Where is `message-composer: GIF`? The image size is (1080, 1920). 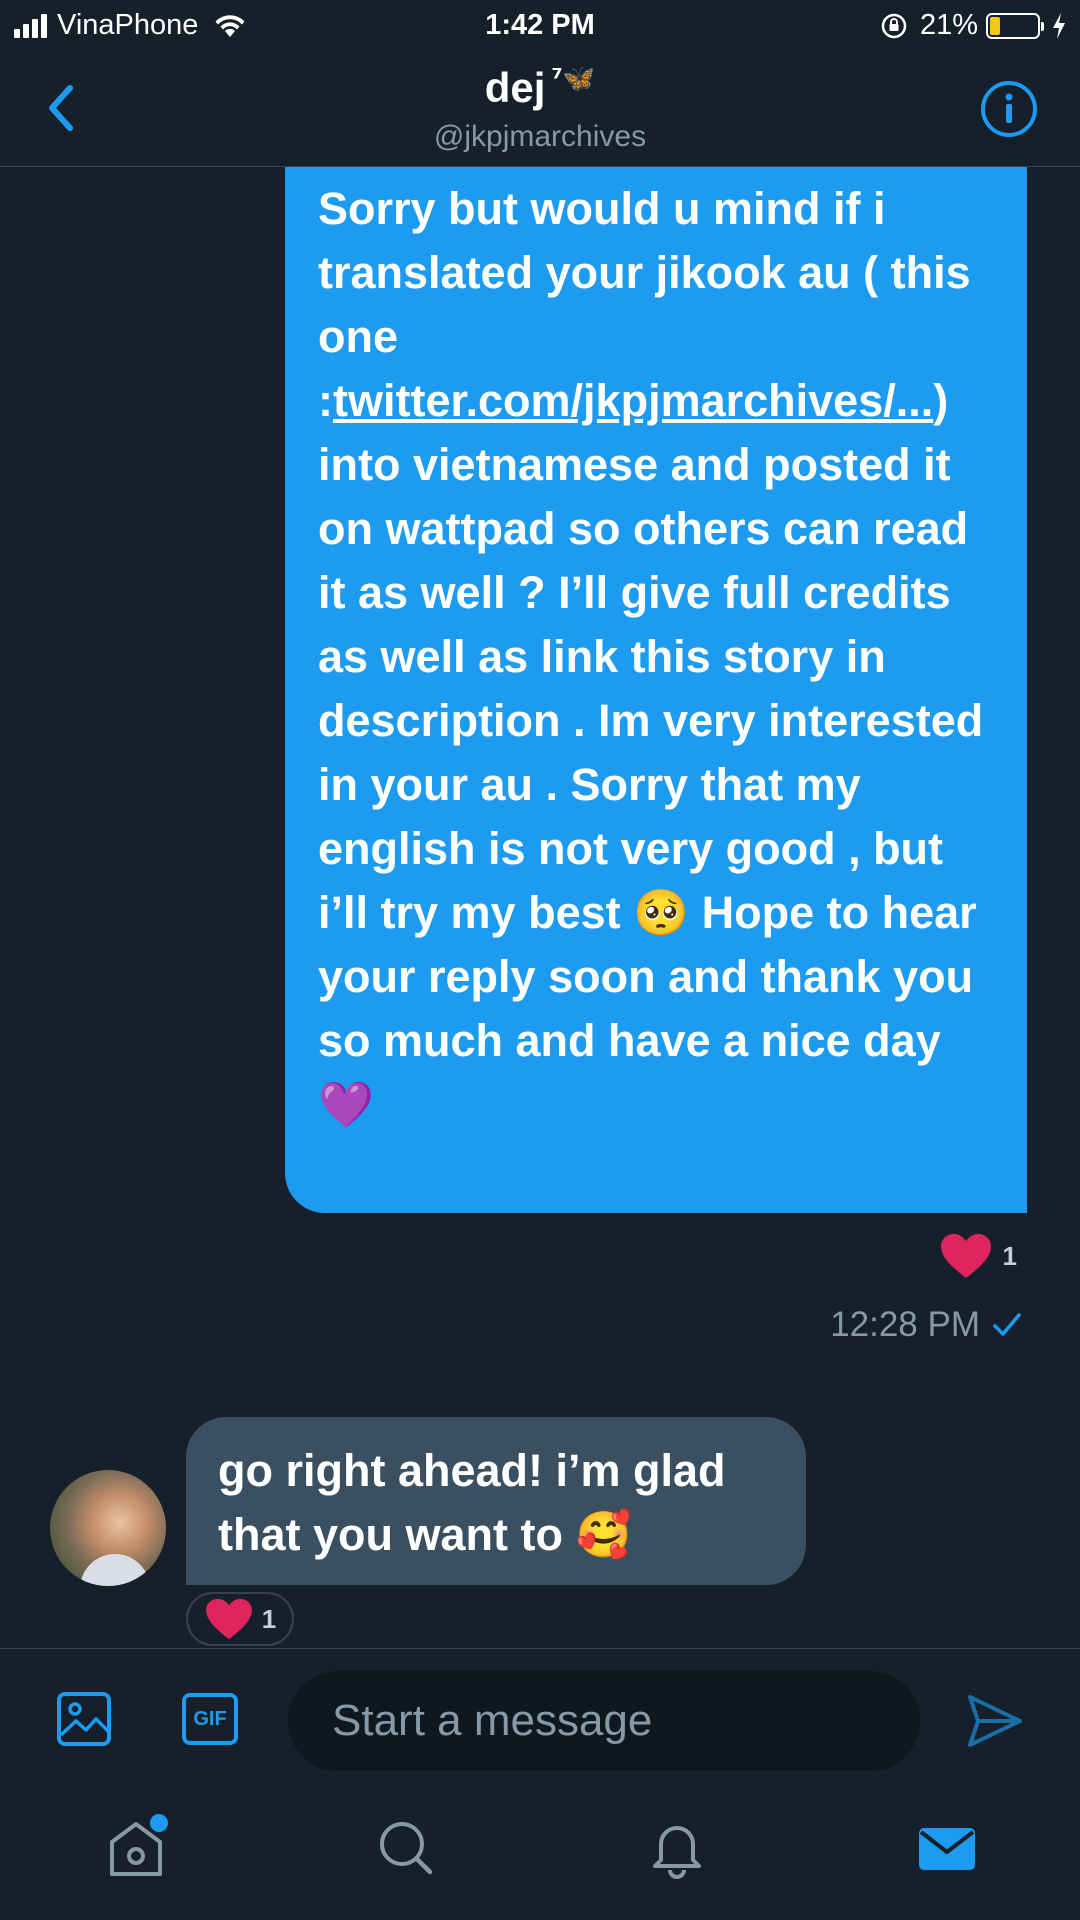
message-composer: GIF is located at coordinates (540, 1714).